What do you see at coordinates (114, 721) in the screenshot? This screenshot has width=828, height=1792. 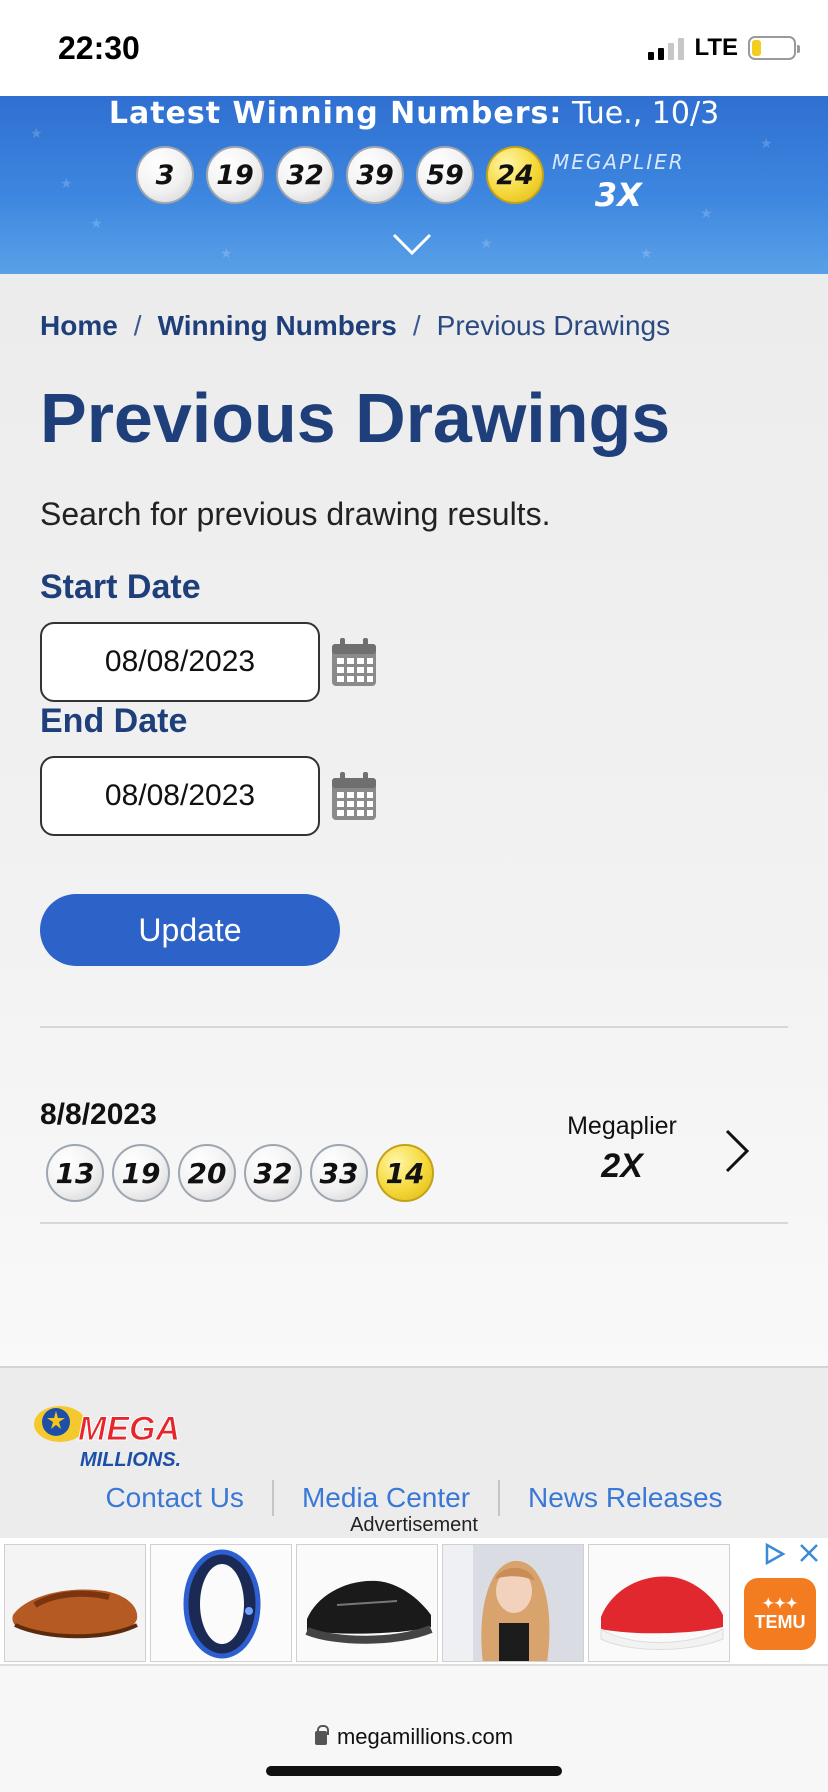 I see `end-date-label: End Date` at bounding box center [114, 721].